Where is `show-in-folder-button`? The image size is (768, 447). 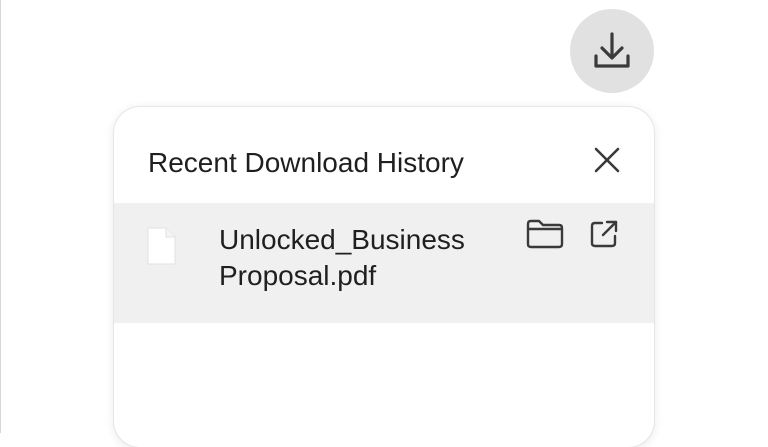 show-in-folder-button is located at coordinates (545, 236).